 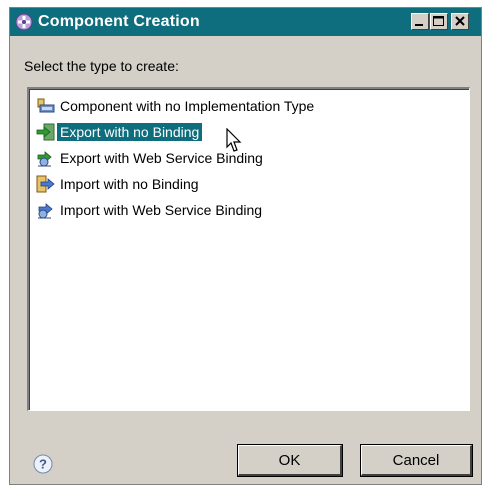 I want to click on close-button, so click(x=460, y=21).